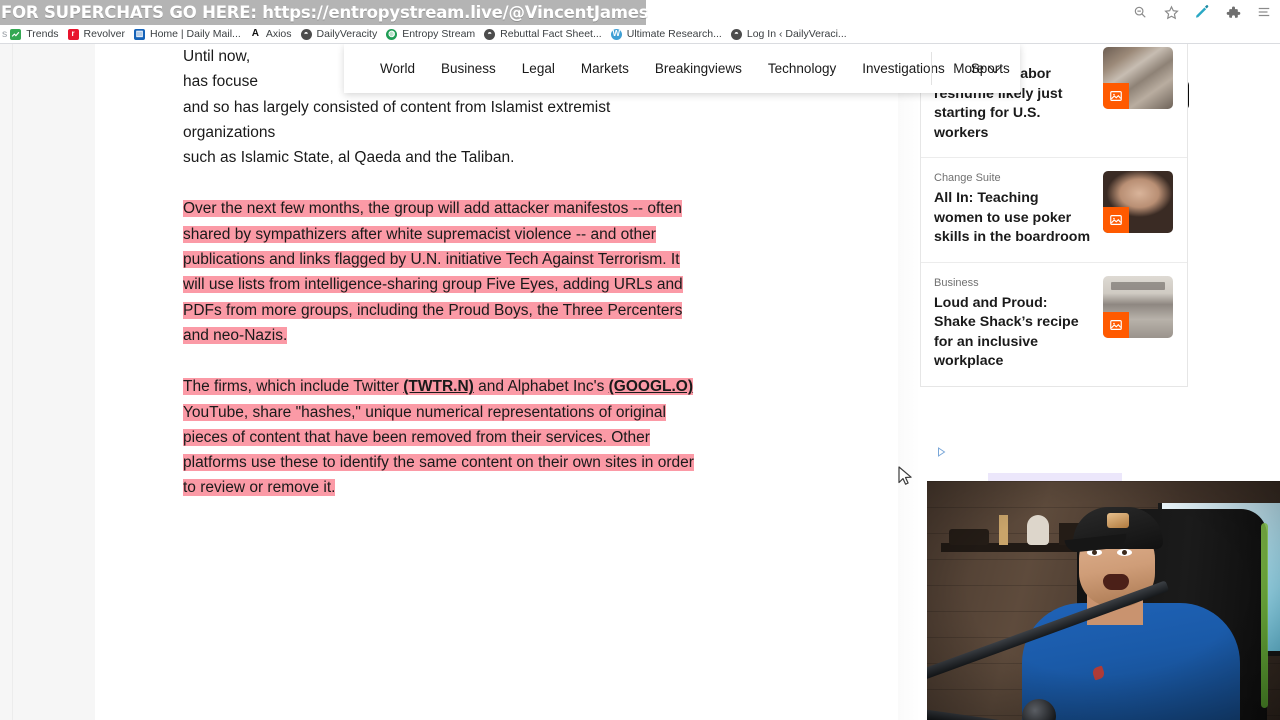 Image resolution: width=1280 pixels, height=720 pixels. Describe the element at coordinates (538, 68) in the screenshot. I see `nav-item-legal: Legal` at that location.